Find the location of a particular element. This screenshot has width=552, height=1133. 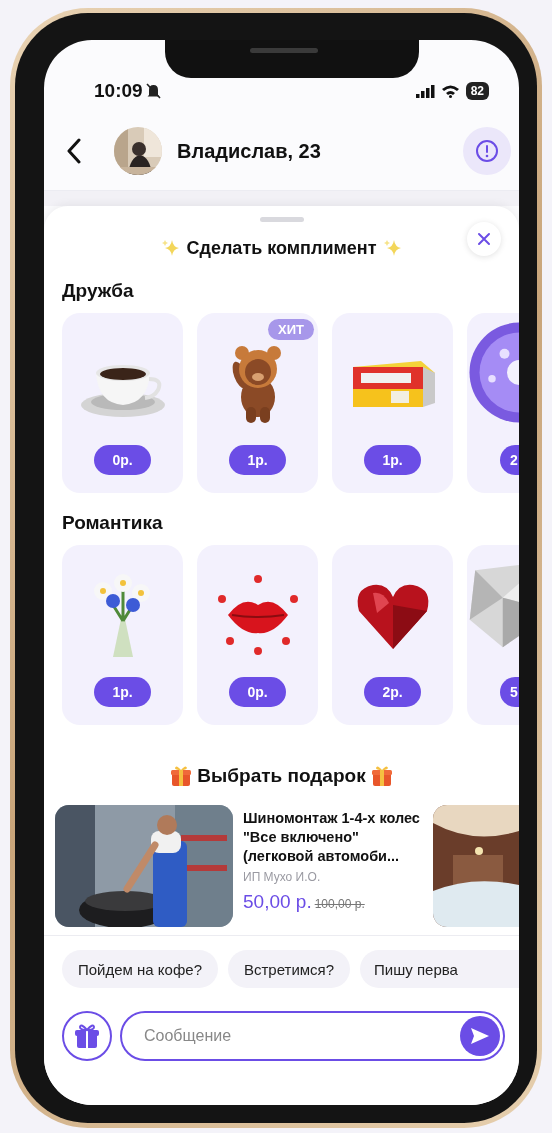

back-icon is located at coordinates (74, 151).